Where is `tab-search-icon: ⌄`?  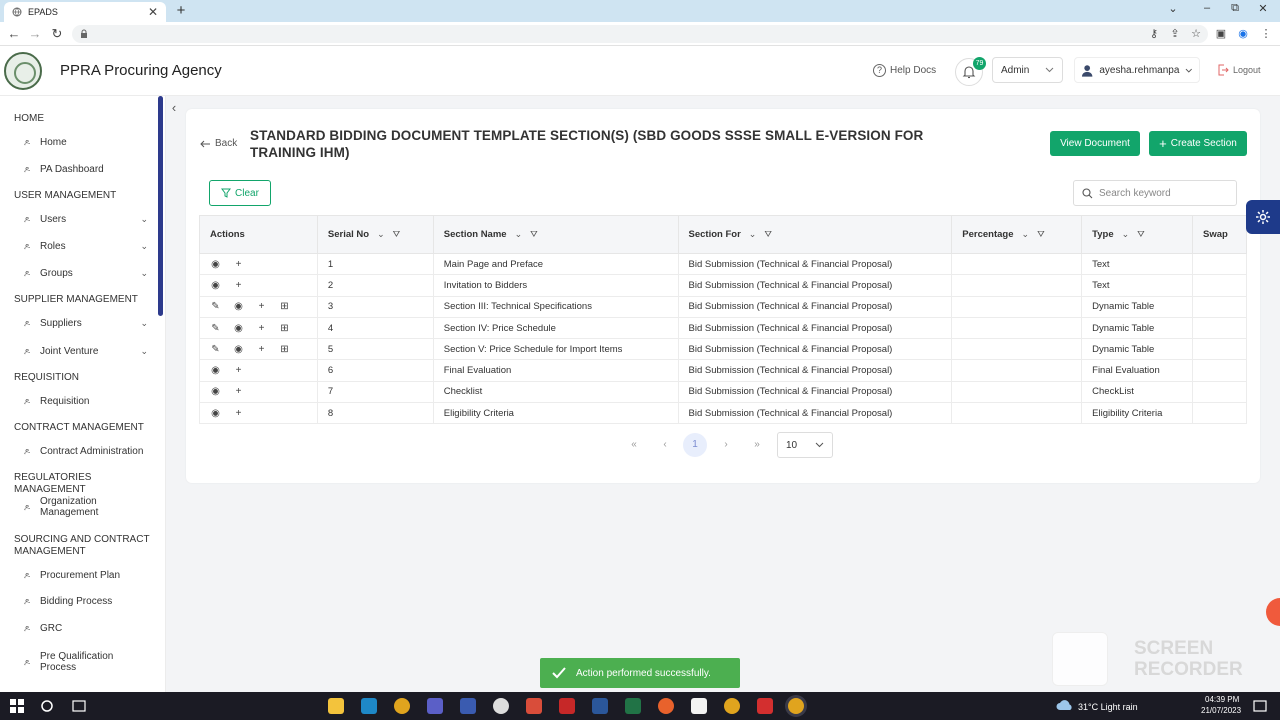
tab-search-icon: ⌄ is located at coordinates (1173, 8).